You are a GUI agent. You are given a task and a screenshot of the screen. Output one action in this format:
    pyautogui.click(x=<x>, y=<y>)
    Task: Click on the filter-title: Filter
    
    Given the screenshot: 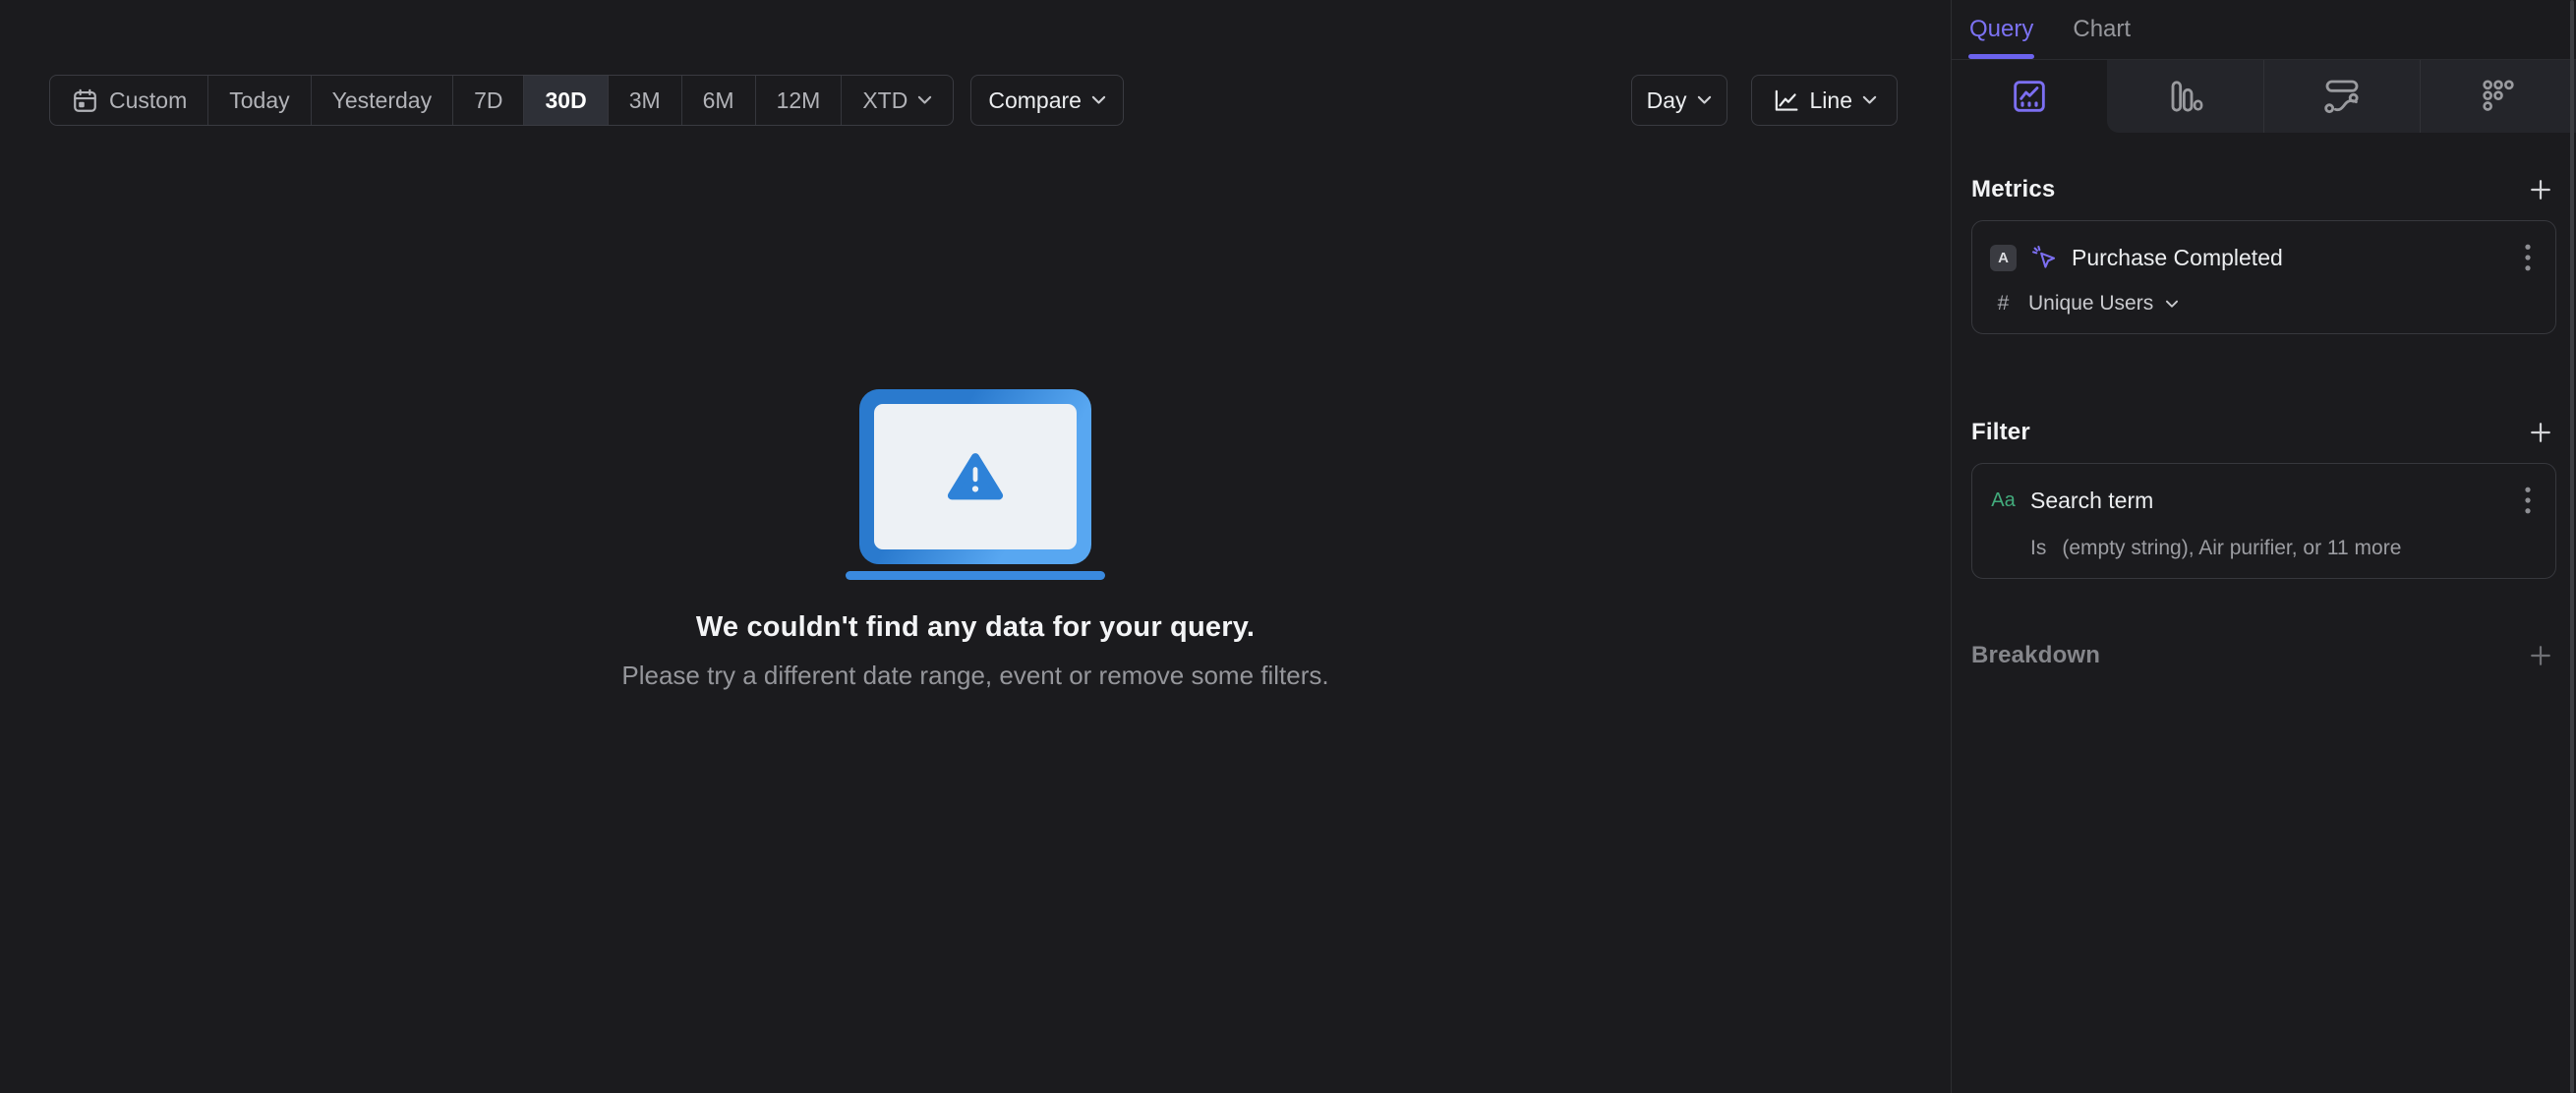 What is the action you would take?
    pyautogui.click(x=2000, y=432)
    